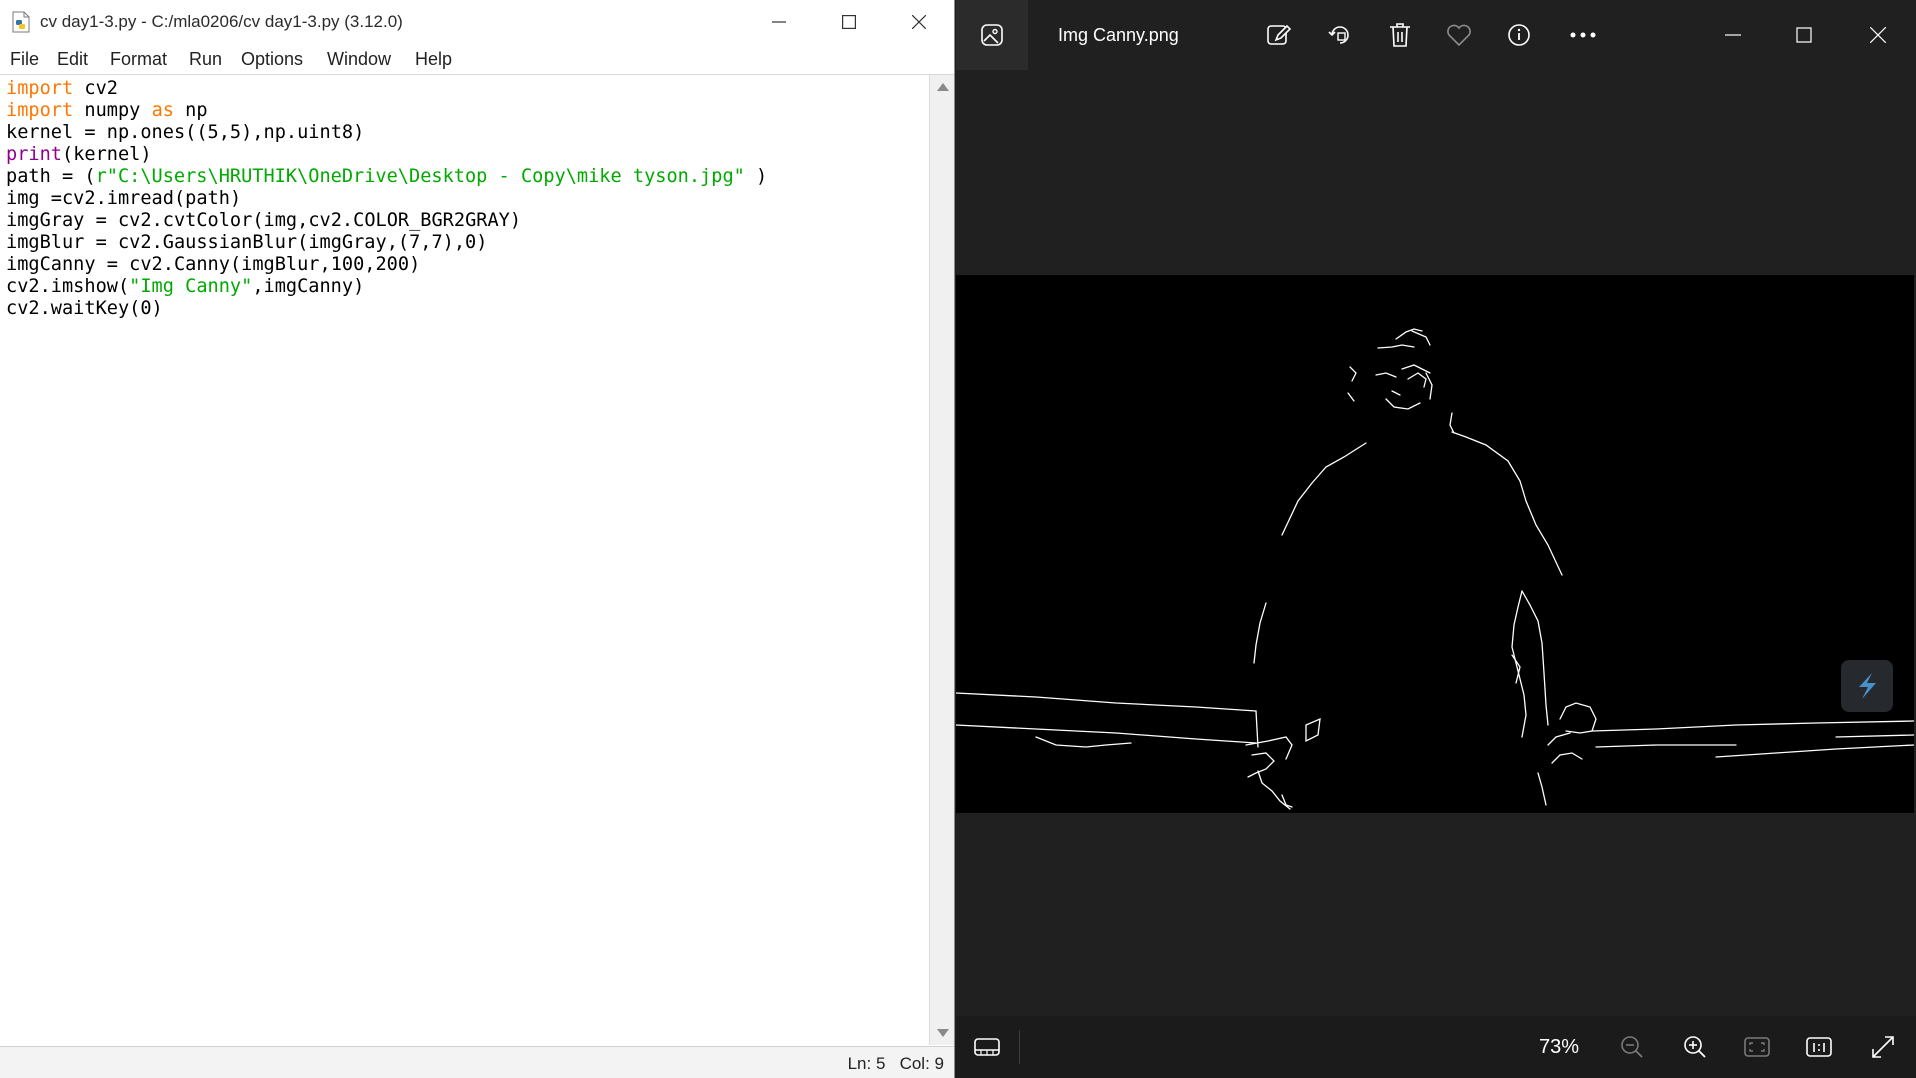 The width and height of the screenshot is (1916, 1078). I want to click on info-button, so click(1519, 35).